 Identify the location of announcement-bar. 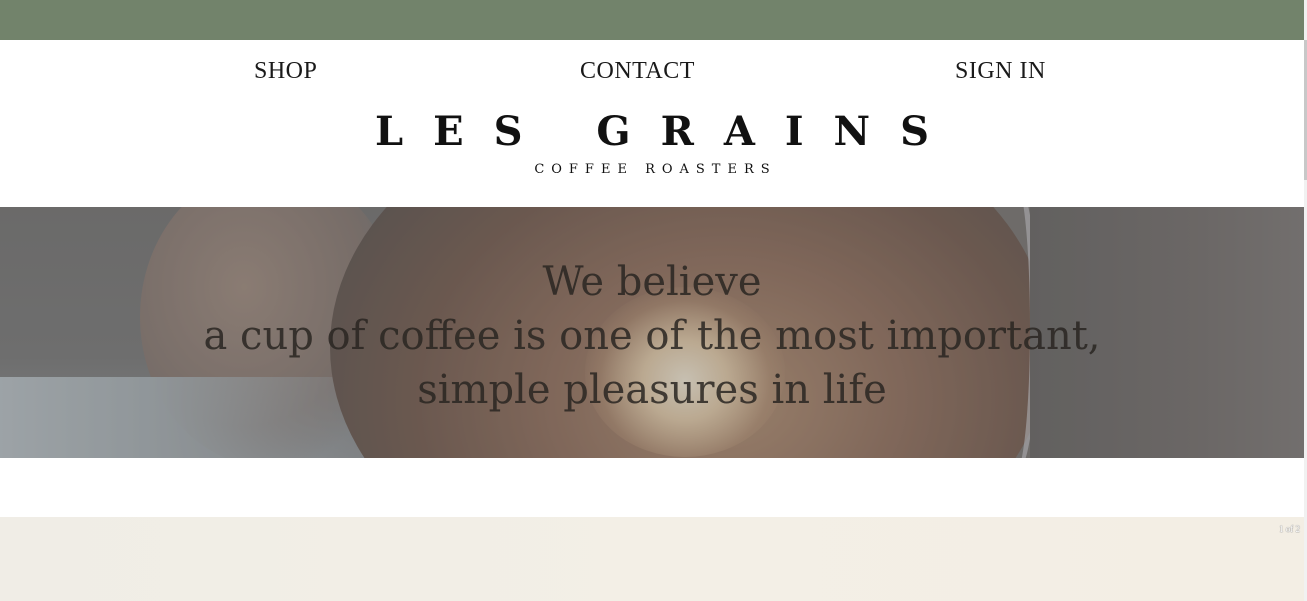
(652, 20).